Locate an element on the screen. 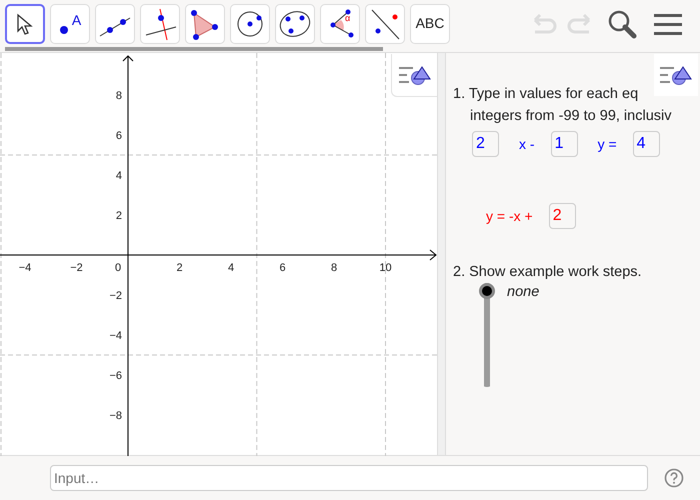  slider-value: none is located at coordinates (523, 292).